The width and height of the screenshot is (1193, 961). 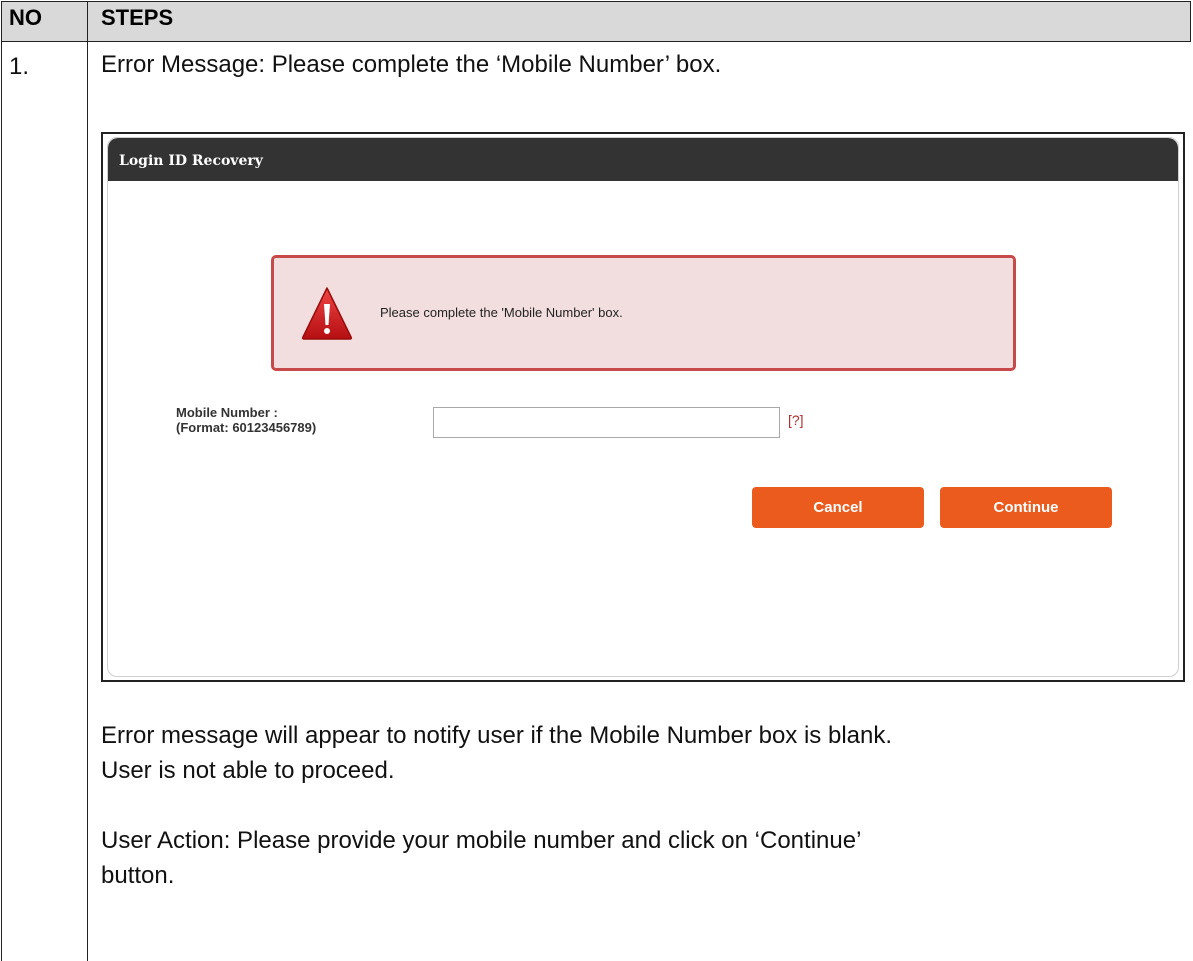 I want to click on mobile-number-label-text: Mobile Number :, so click(x=227, y=412).